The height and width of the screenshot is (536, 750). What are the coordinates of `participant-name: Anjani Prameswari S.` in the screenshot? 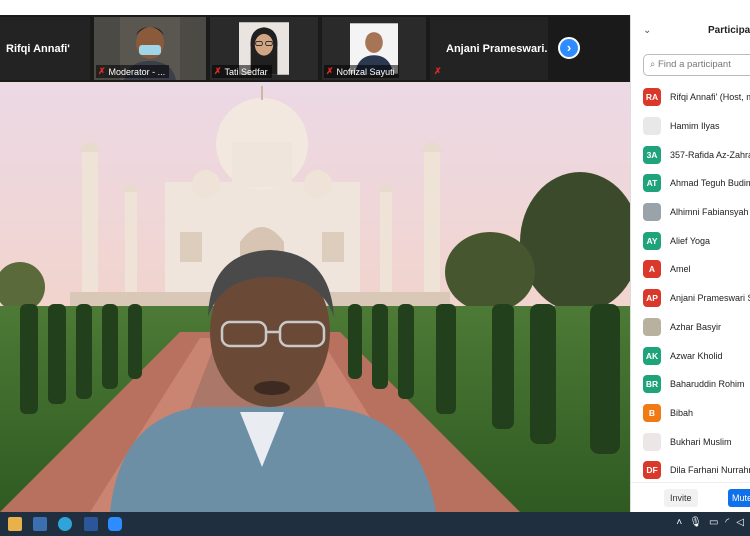 It's located at (710, 298).